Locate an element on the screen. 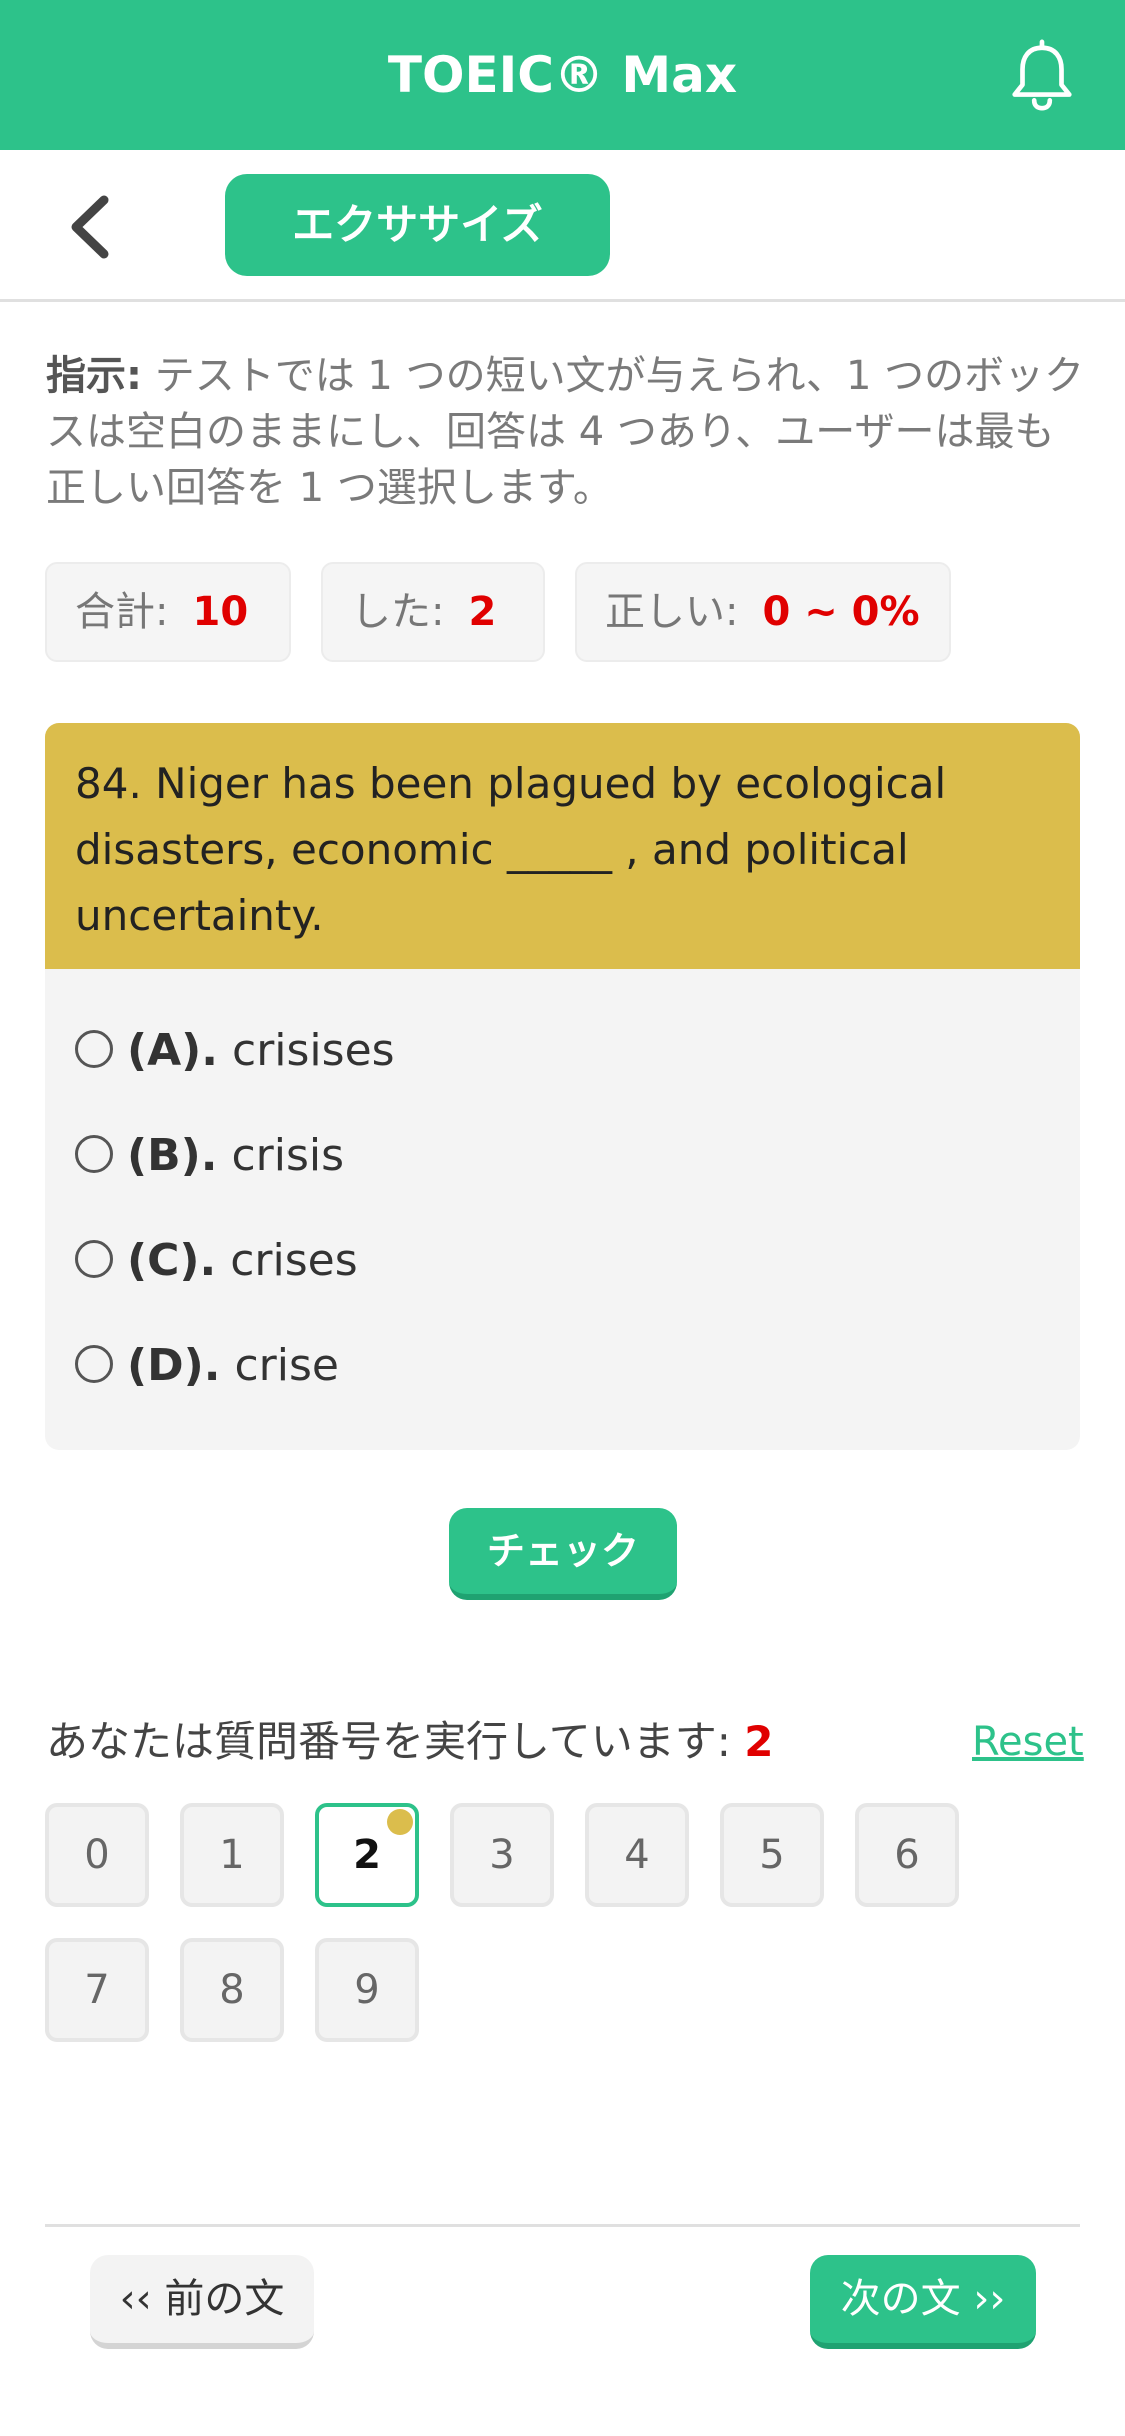 The width and height of the screenshot is (1125, 2436). progress-label: あなたは質問番号を実行しています: 2 is located at coordinates (409, 1742).